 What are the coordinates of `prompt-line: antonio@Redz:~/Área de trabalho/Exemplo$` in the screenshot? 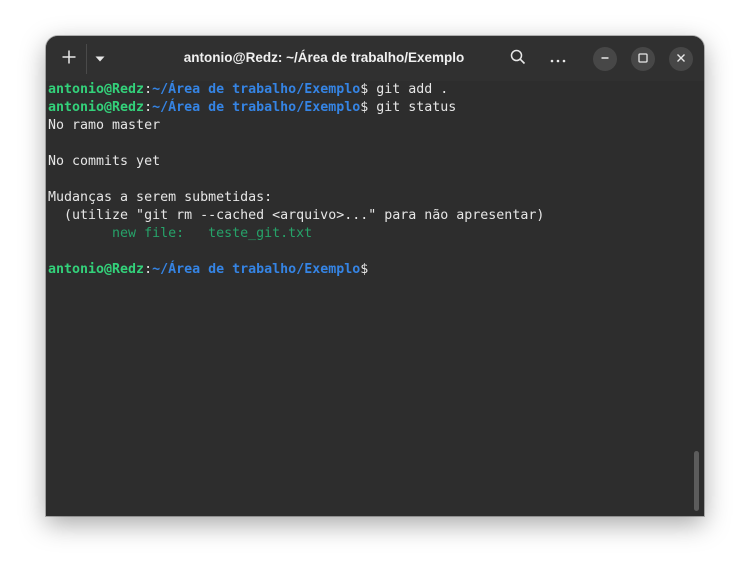 It's located at (208, 270).